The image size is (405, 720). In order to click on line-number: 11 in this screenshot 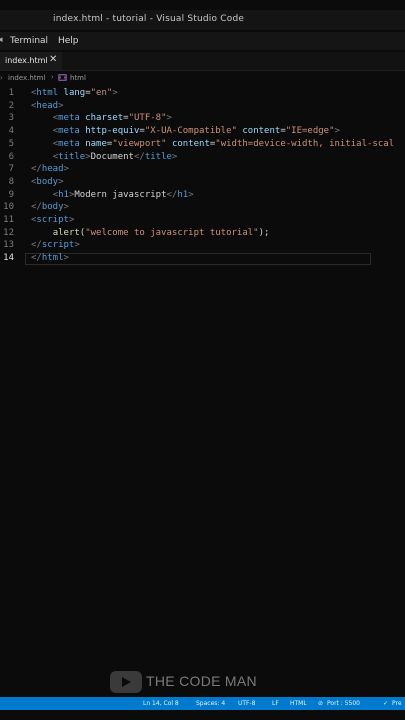, I will do `click(8, 220)`.